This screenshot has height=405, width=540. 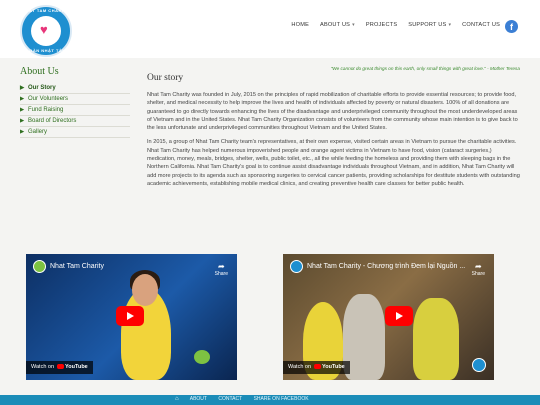 What do you see at coordinates (46, 110) in the screenshot?
I see `sidebar-item-label: Fund Raising` at bounding box center [46, 110].